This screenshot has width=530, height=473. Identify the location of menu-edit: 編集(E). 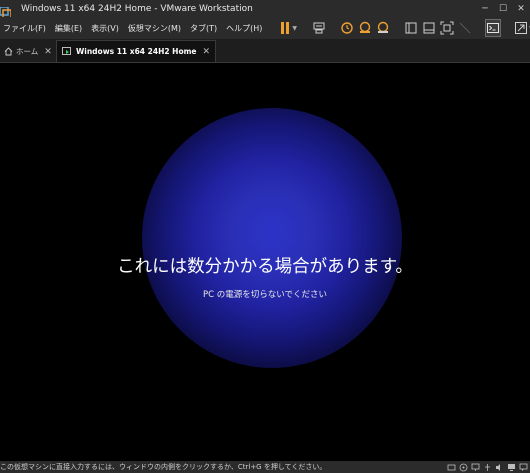
(69, 28).